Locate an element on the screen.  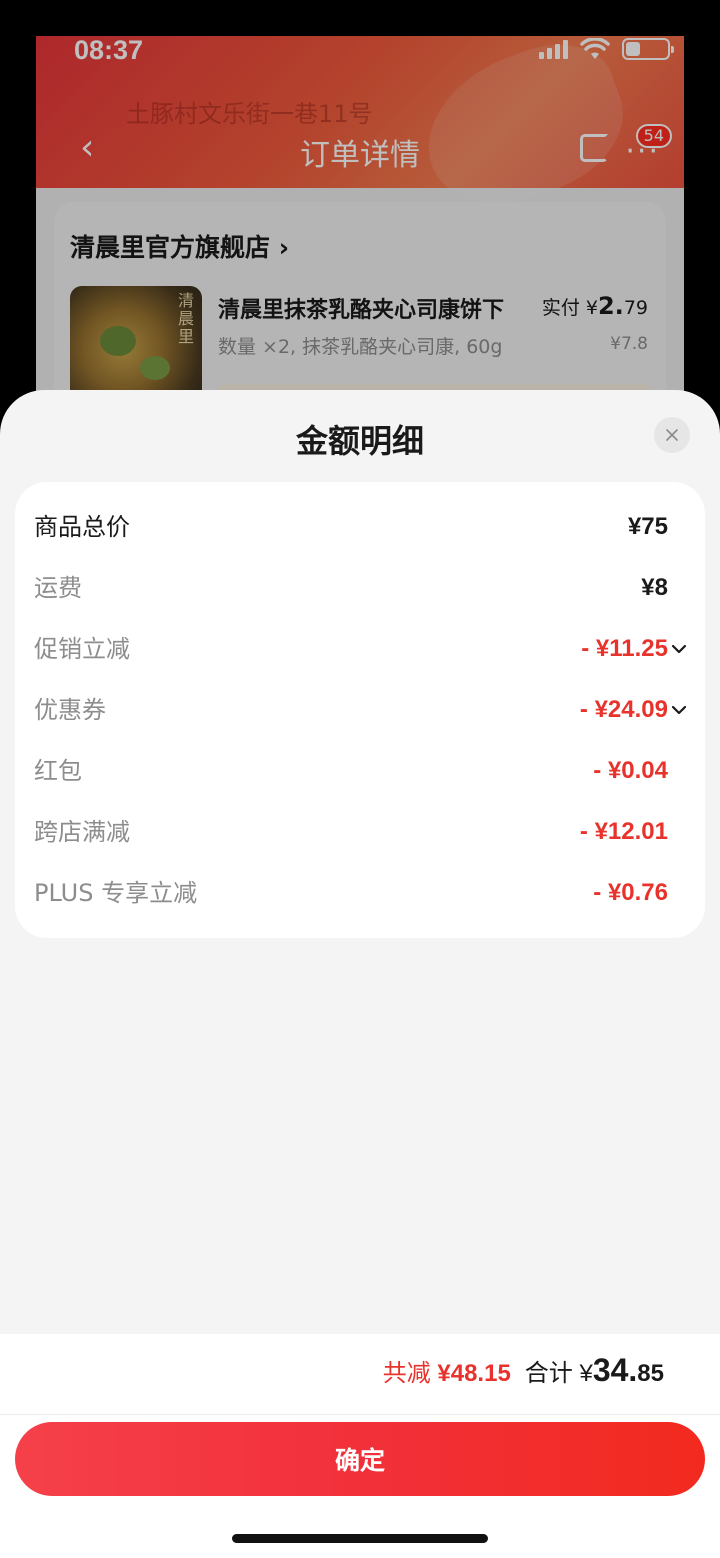
row-value: ¥8 is located at coordinates (654, 587).